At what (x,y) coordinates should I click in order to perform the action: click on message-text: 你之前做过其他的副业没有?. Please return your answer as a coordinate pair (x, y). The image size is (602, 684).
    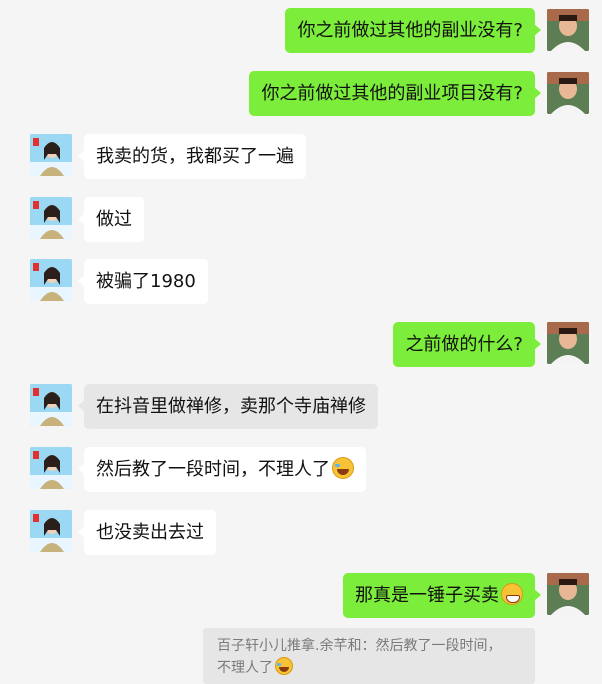
    Looking at the image, I should click on (410, 30).